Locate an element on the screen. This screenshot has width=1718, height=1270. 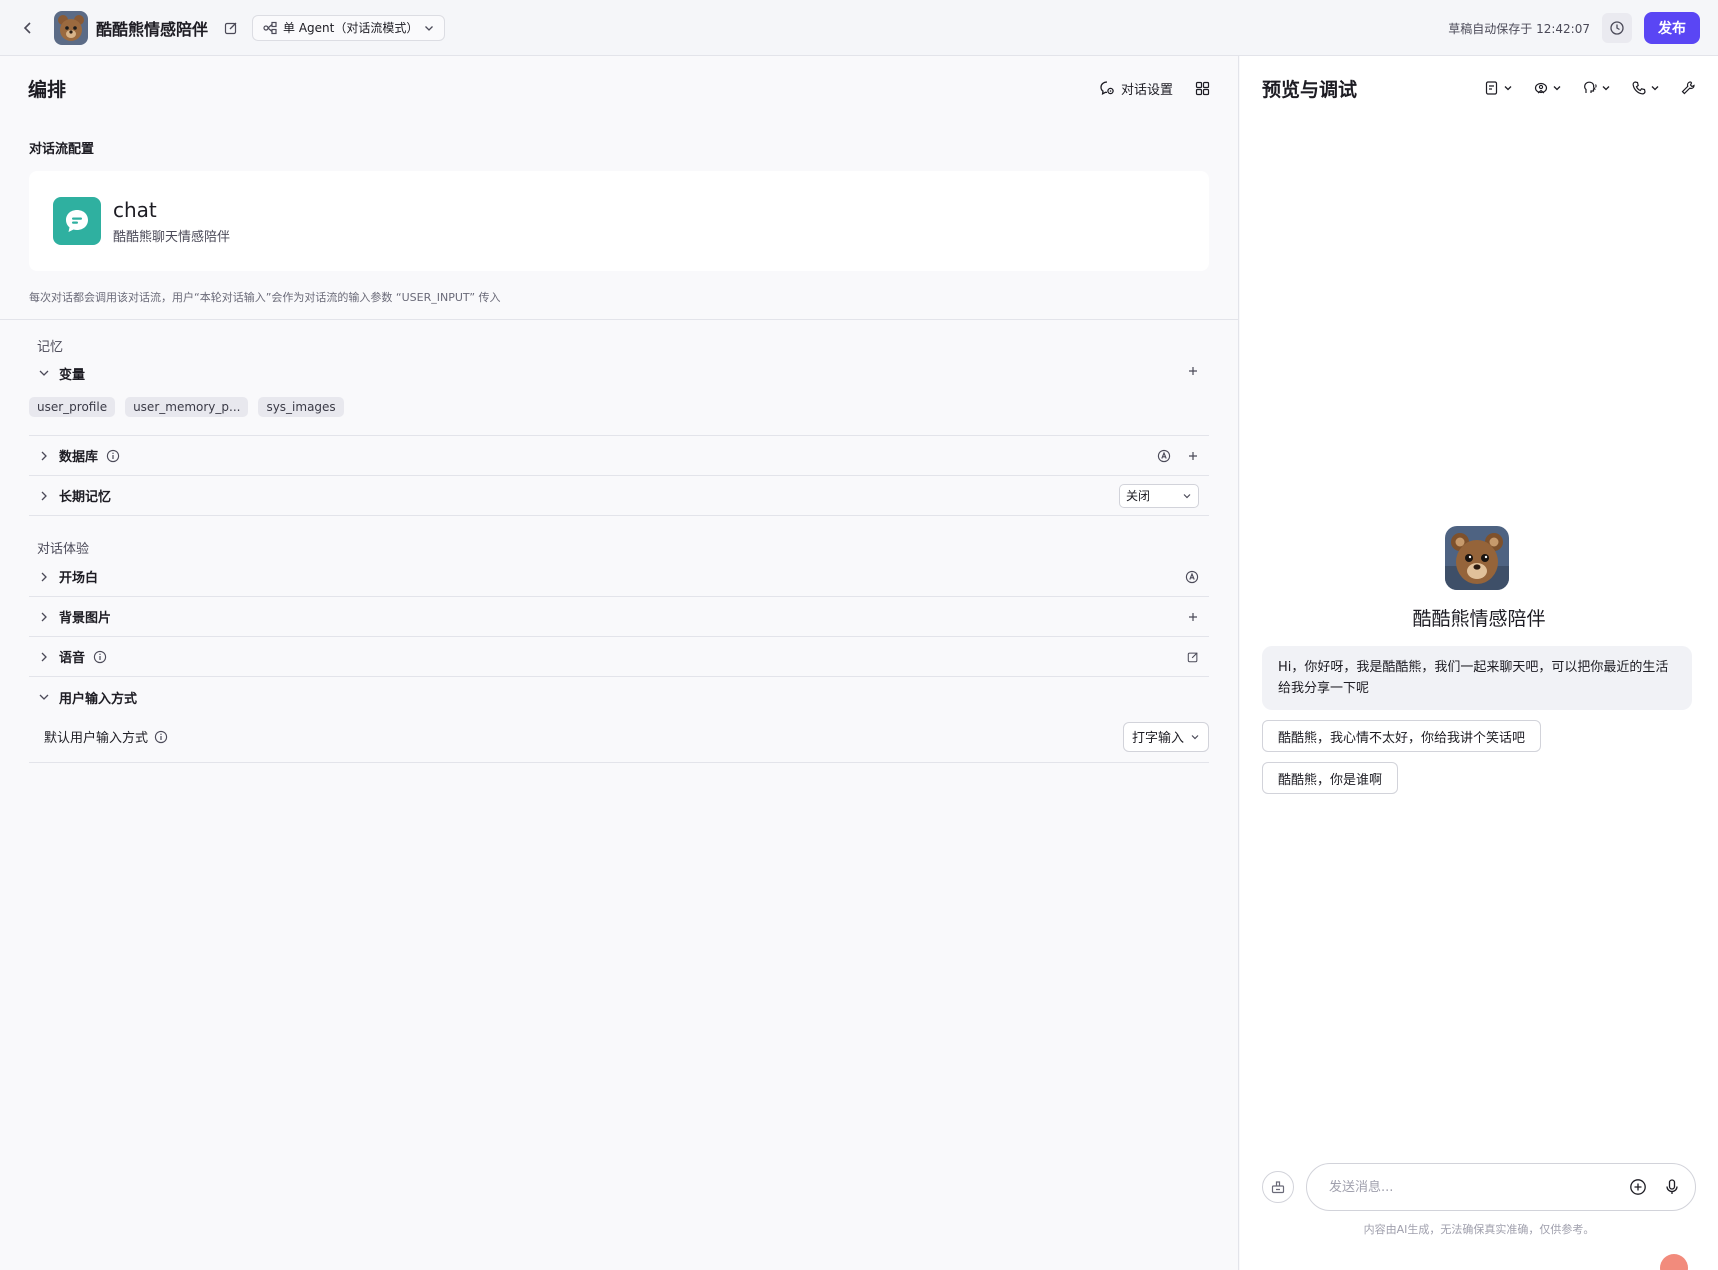
variable-tag: sys_images is located at coordinates (301, 407).